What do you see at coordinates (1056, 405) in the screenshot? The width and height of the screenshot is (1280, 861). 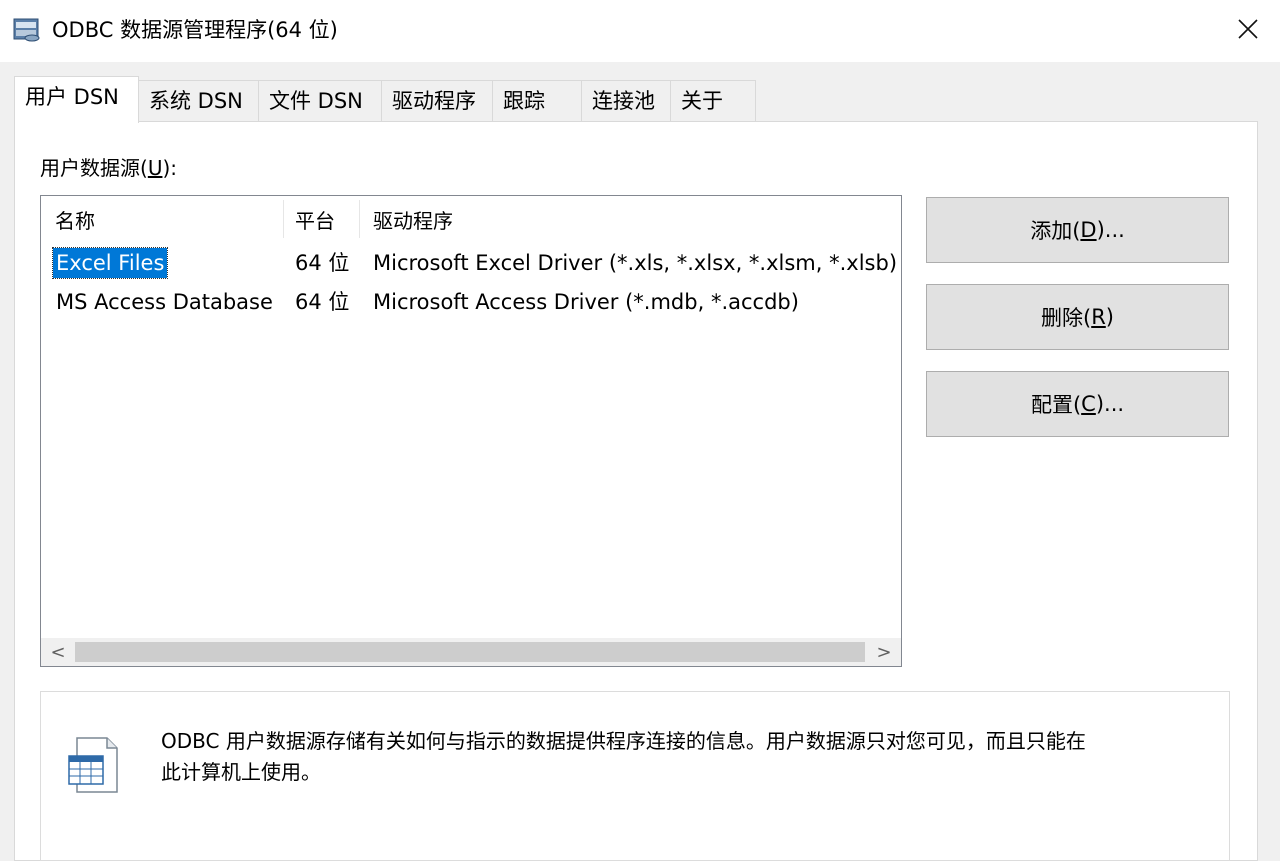 I see `button-label-prefix: 配置(` at bounding box center [1056, 405].